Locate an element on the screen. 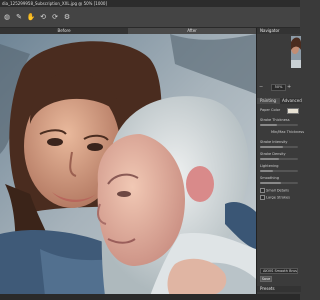  zoom-control: − 50% + is located at coordinates (279, 87).